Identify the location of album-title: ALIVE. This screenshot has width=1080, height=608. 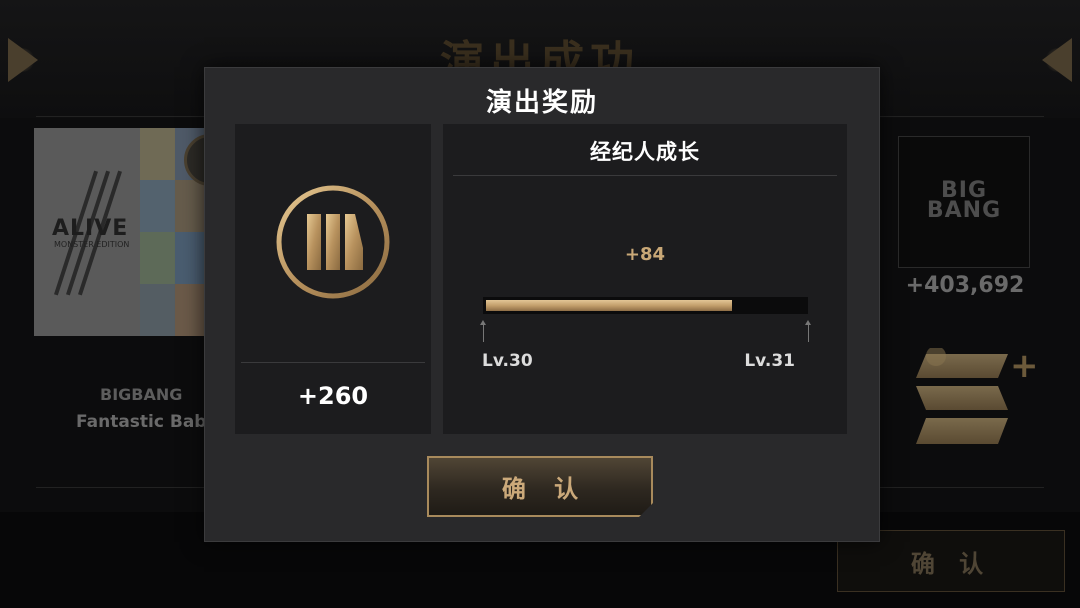
(90, 228).